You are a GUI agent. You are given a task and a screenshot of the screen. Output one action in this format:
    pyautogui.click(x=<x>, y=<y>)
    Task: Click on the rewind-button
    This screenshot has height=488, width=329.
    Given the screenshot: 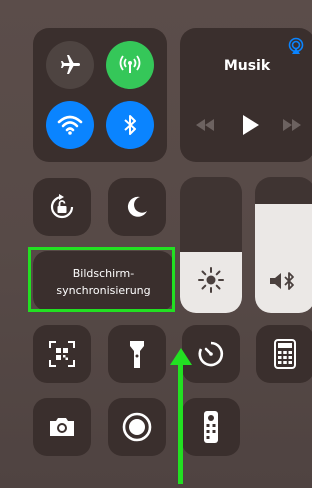 What is the action you would take?
    pyautogui.click(x=205, y=125)
    